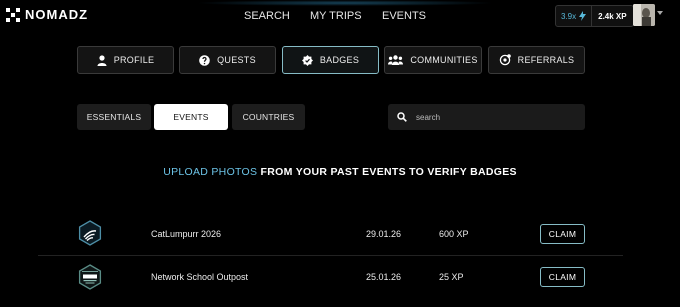 The height and width of the screenshot is (307, 680). Describe the element at coordinates (612, 16) in the screenshot. I see `xp-stat: 2.4k XP` at that location.